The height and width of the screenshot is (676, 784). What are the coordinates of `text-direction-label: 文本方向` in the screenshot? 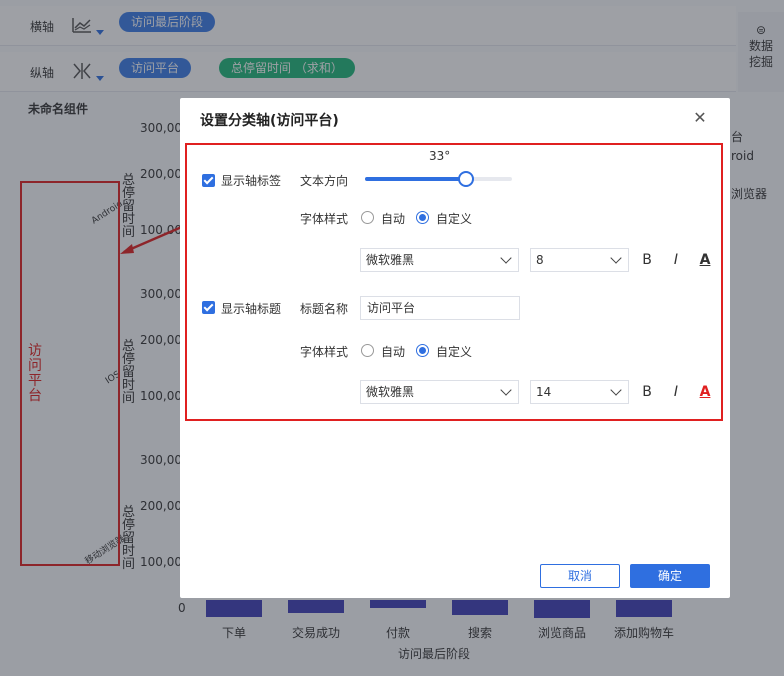 It's located at (324, 181).